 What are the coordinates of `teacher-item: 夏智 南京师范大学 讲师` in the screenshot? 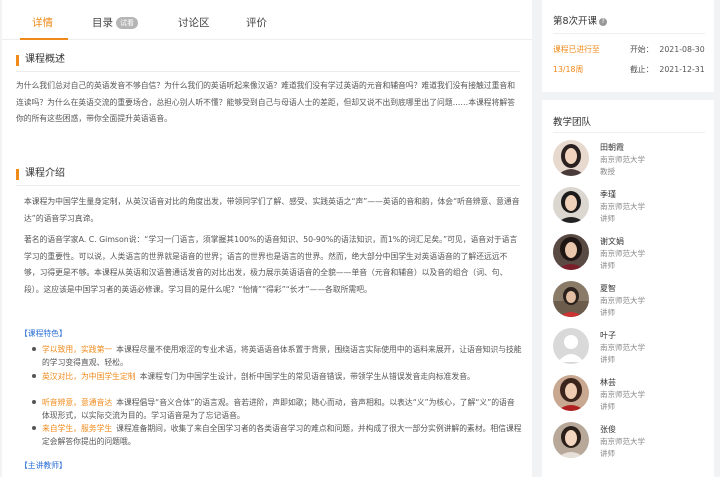 It's located at (633, 301).